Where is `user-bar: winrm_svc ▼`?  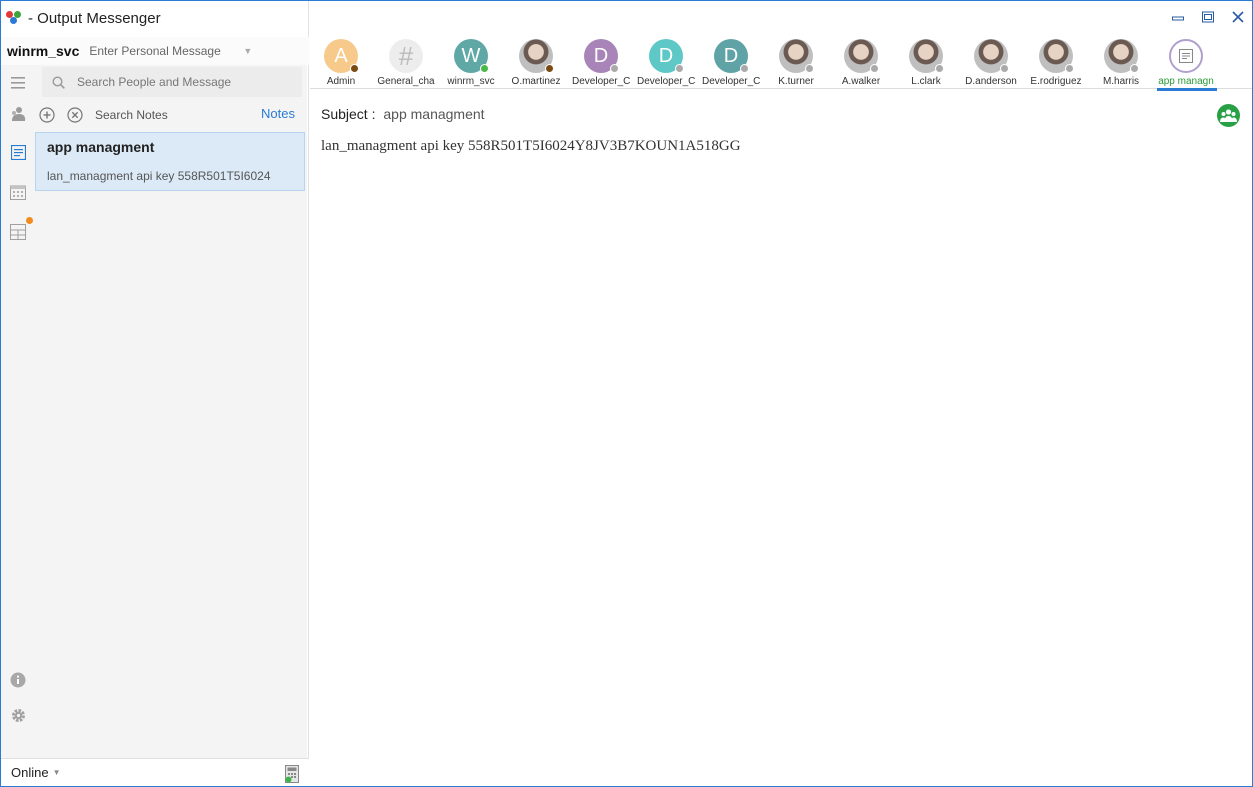
user-bar: winrm_svc ▼ is located at coordinates (155, 51).